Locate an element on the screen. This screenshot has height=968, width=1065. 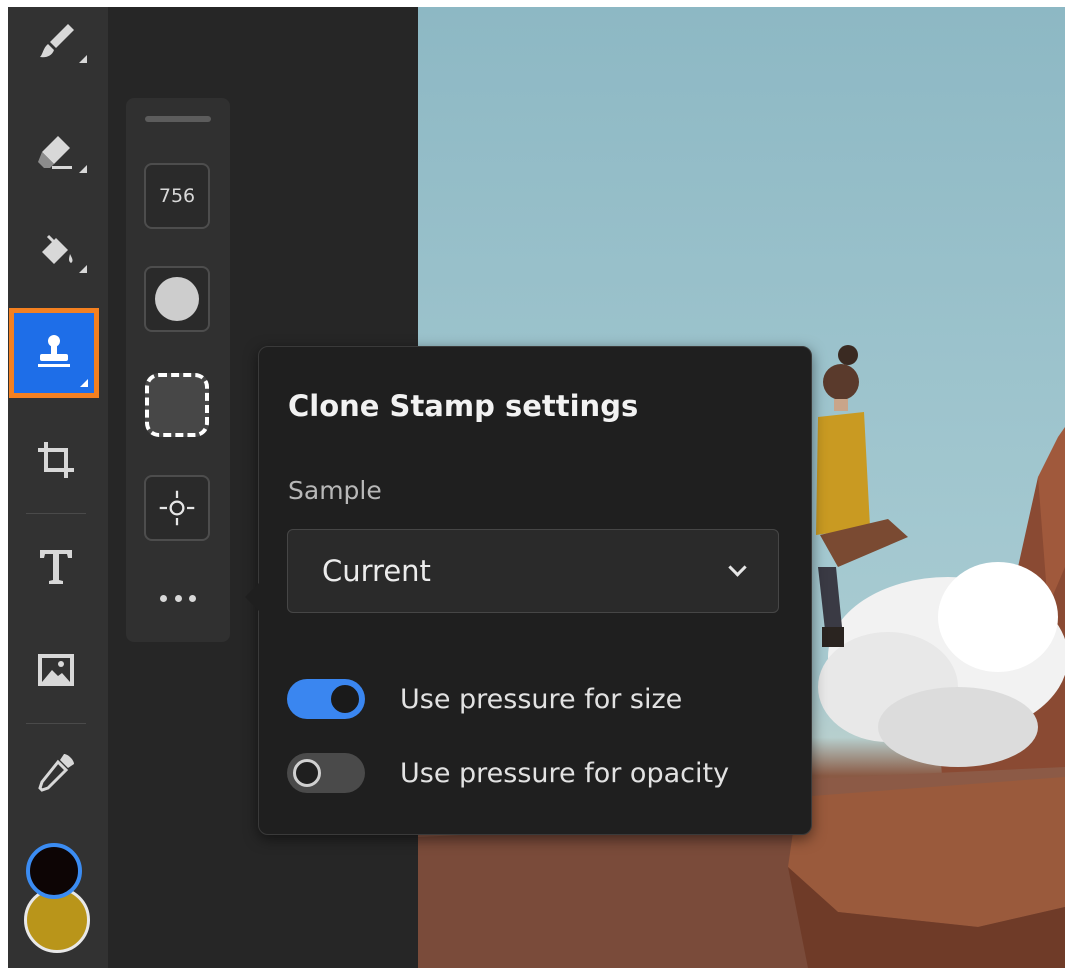
clone-stamp-icon is located at coordinates (54, 351).